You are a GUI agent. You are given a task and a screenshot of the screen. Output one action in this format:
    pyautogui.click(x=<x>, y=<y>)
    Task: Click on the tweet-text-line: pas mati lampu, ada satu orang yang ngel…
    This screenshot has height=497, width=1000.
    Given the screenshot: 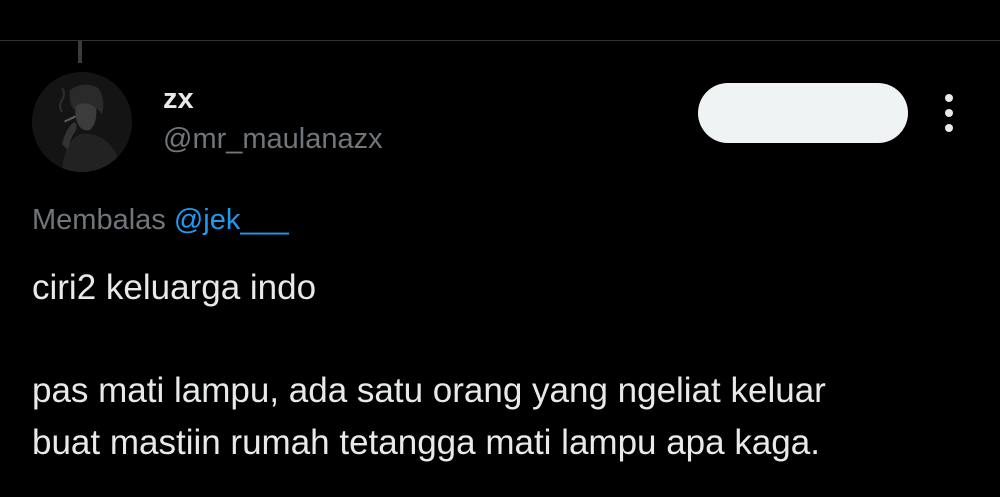 What is the action you would take?
    pyautogui.click(x=429, y=390)
    